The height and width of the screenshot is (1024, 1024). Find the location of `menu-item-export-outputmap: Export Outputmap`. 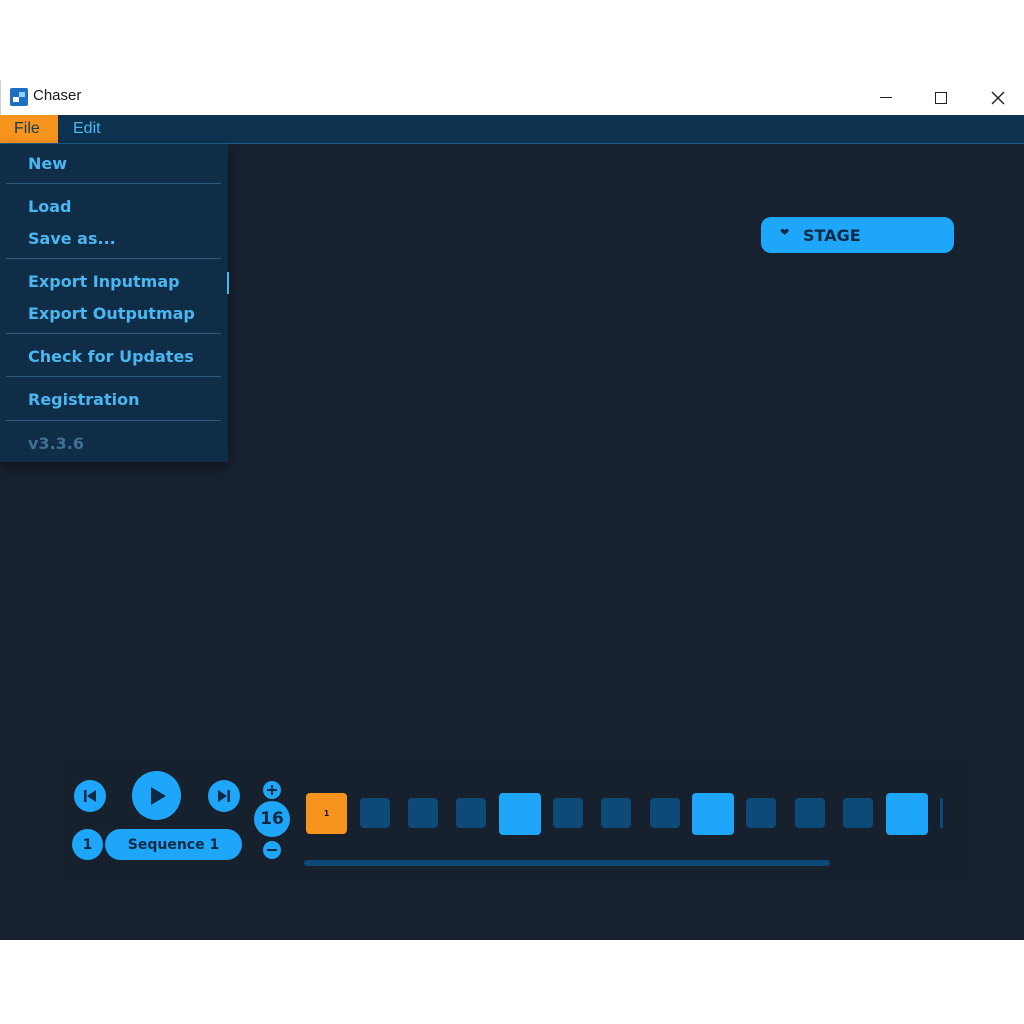

menu-item-export-outputmap: Export Outputmap is located at coordinates (111, 313).